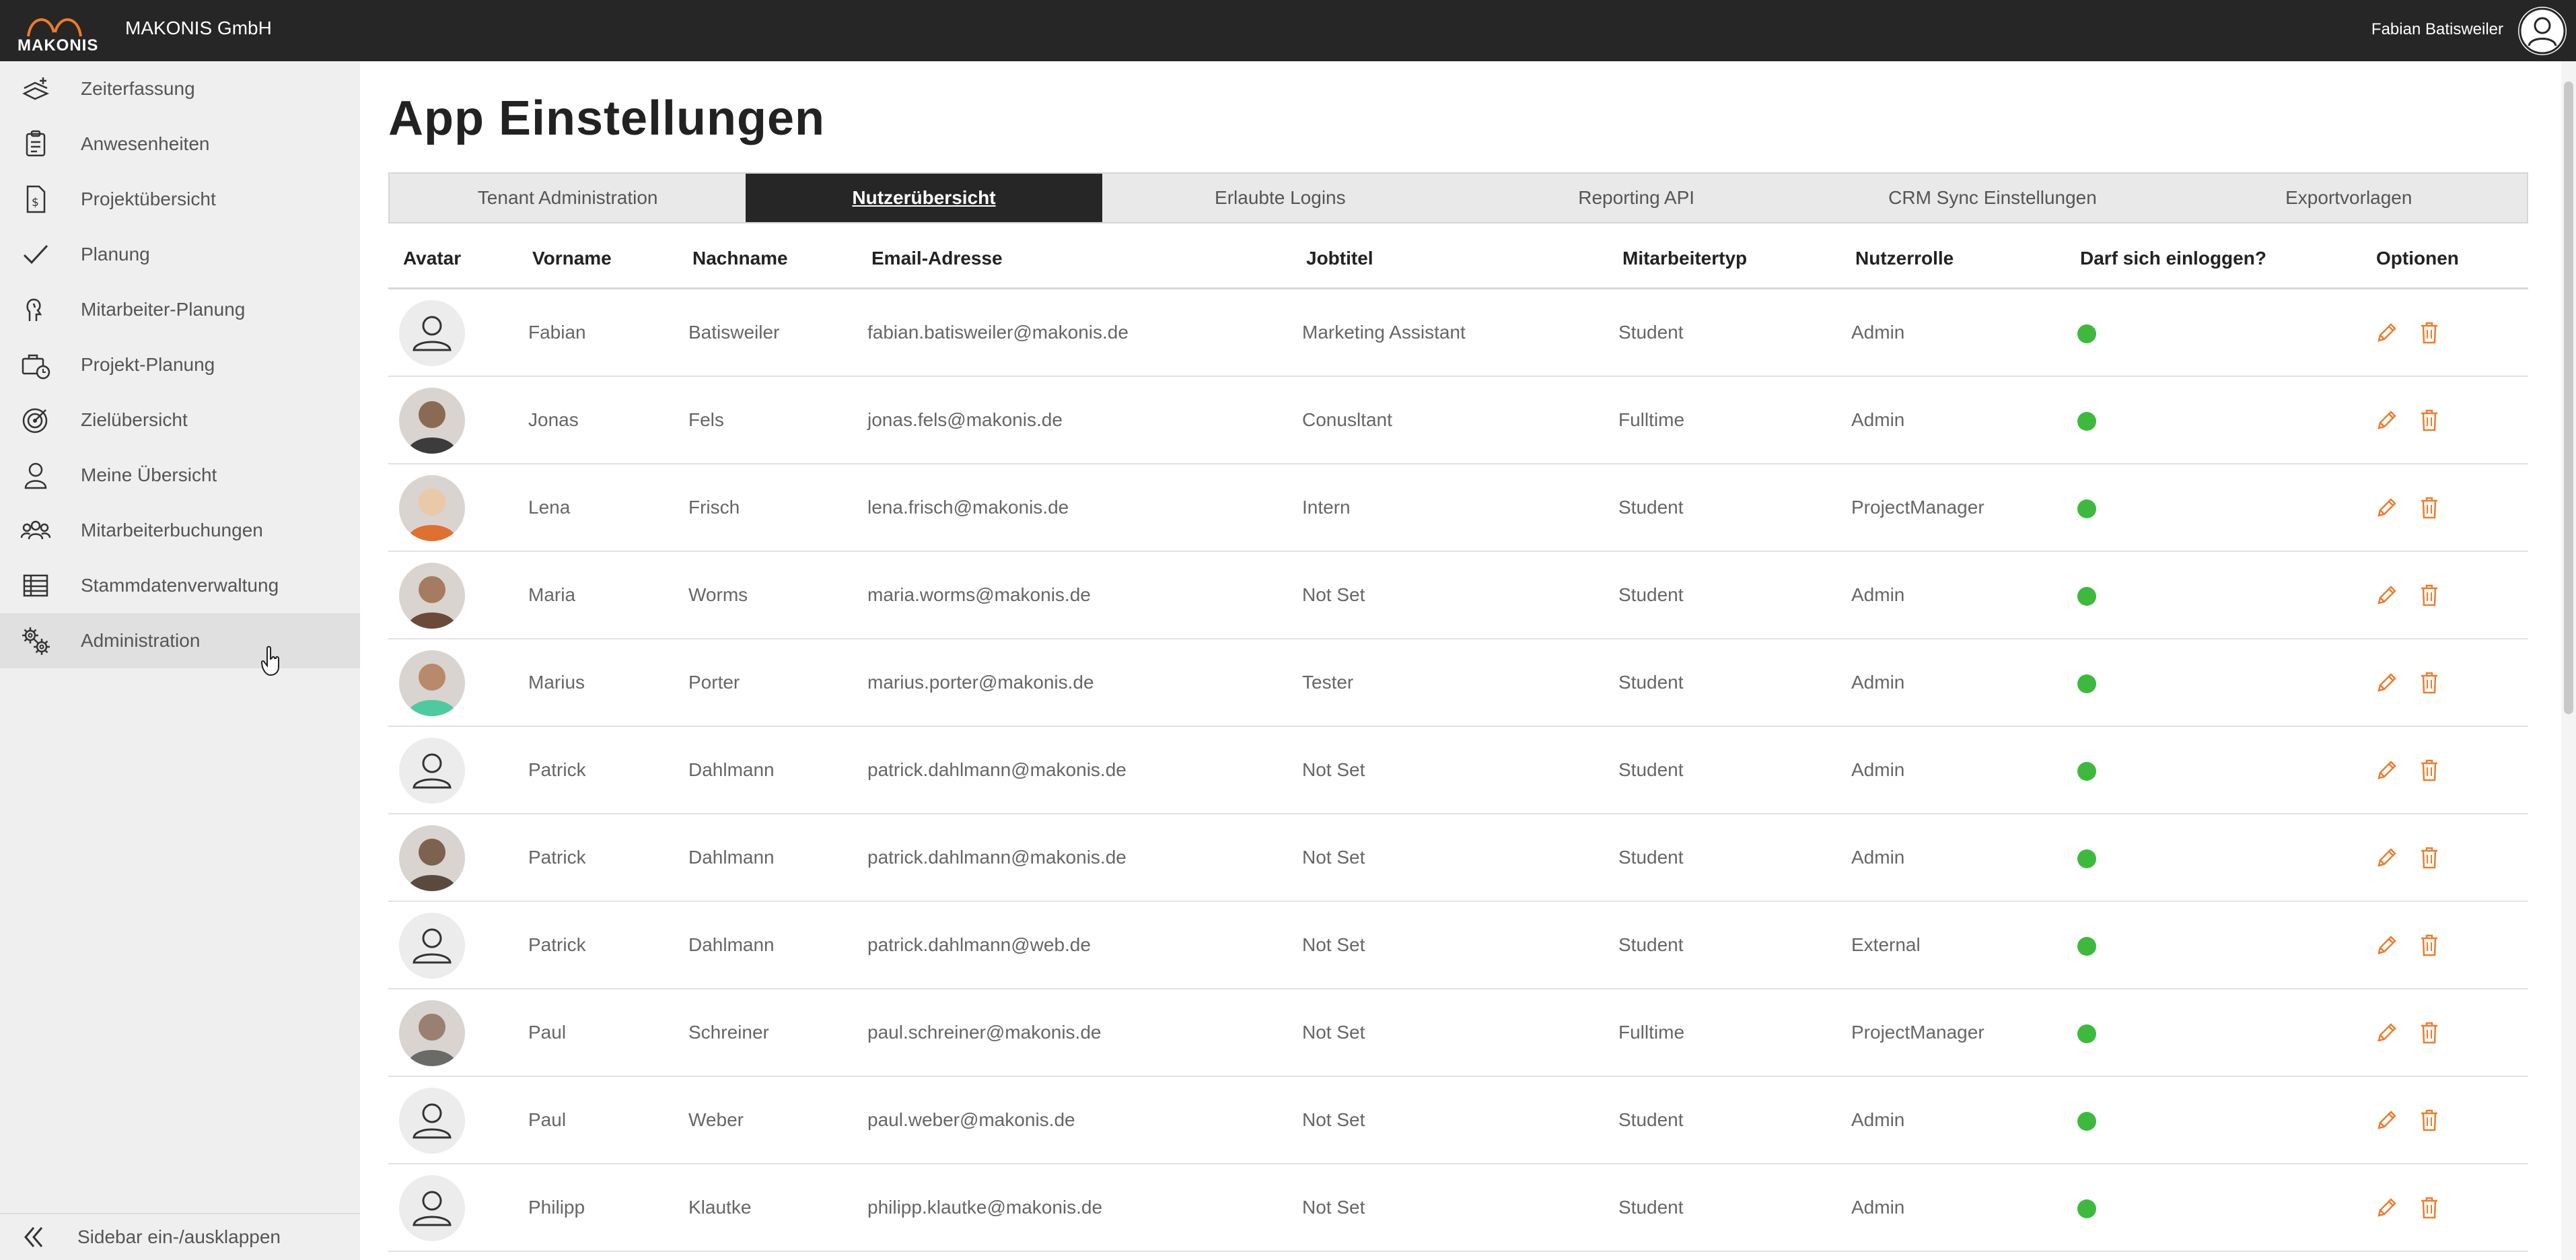 The image size is (2576, 1260). What do you see at coordinates (57, 32) in the screenshot?
I see `makonis-logo: MAKONIS` at bounding box center [57, 32].